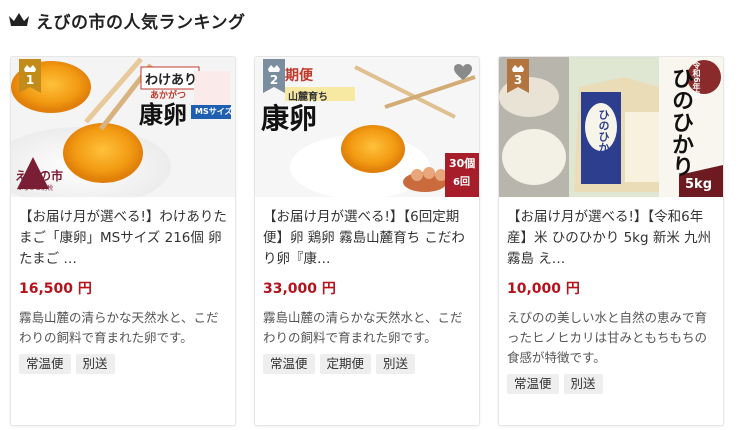 This screenshot has width=745, height=430. I want to click on rank-badge: 3, so click(518, 76).